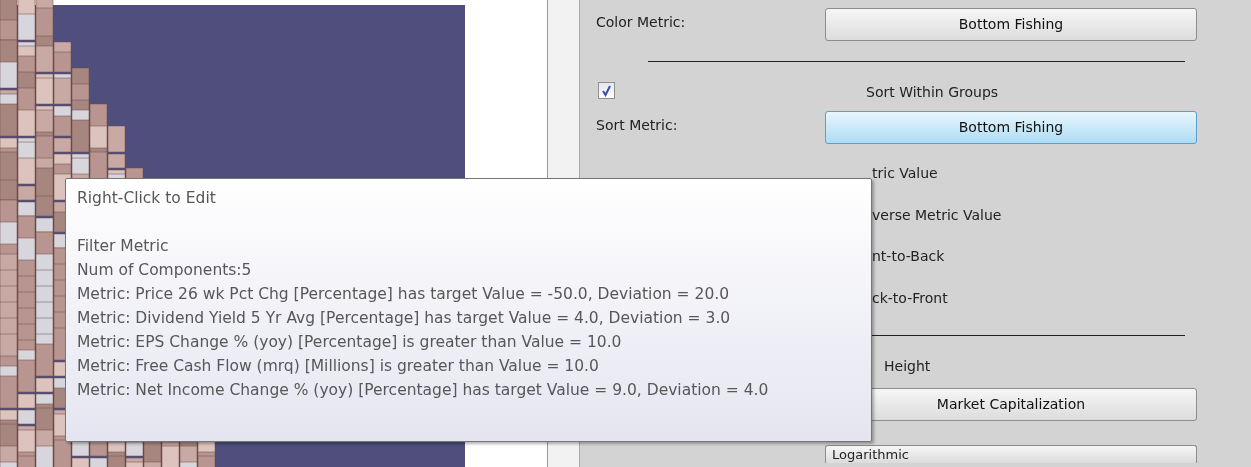 The width and height of the screenshot is (1251, 467). What do you see at coordinates (123, 246) in the screenshot?
I see `tooltip-heading: Filter Metric` at bounding box center [123, 246].